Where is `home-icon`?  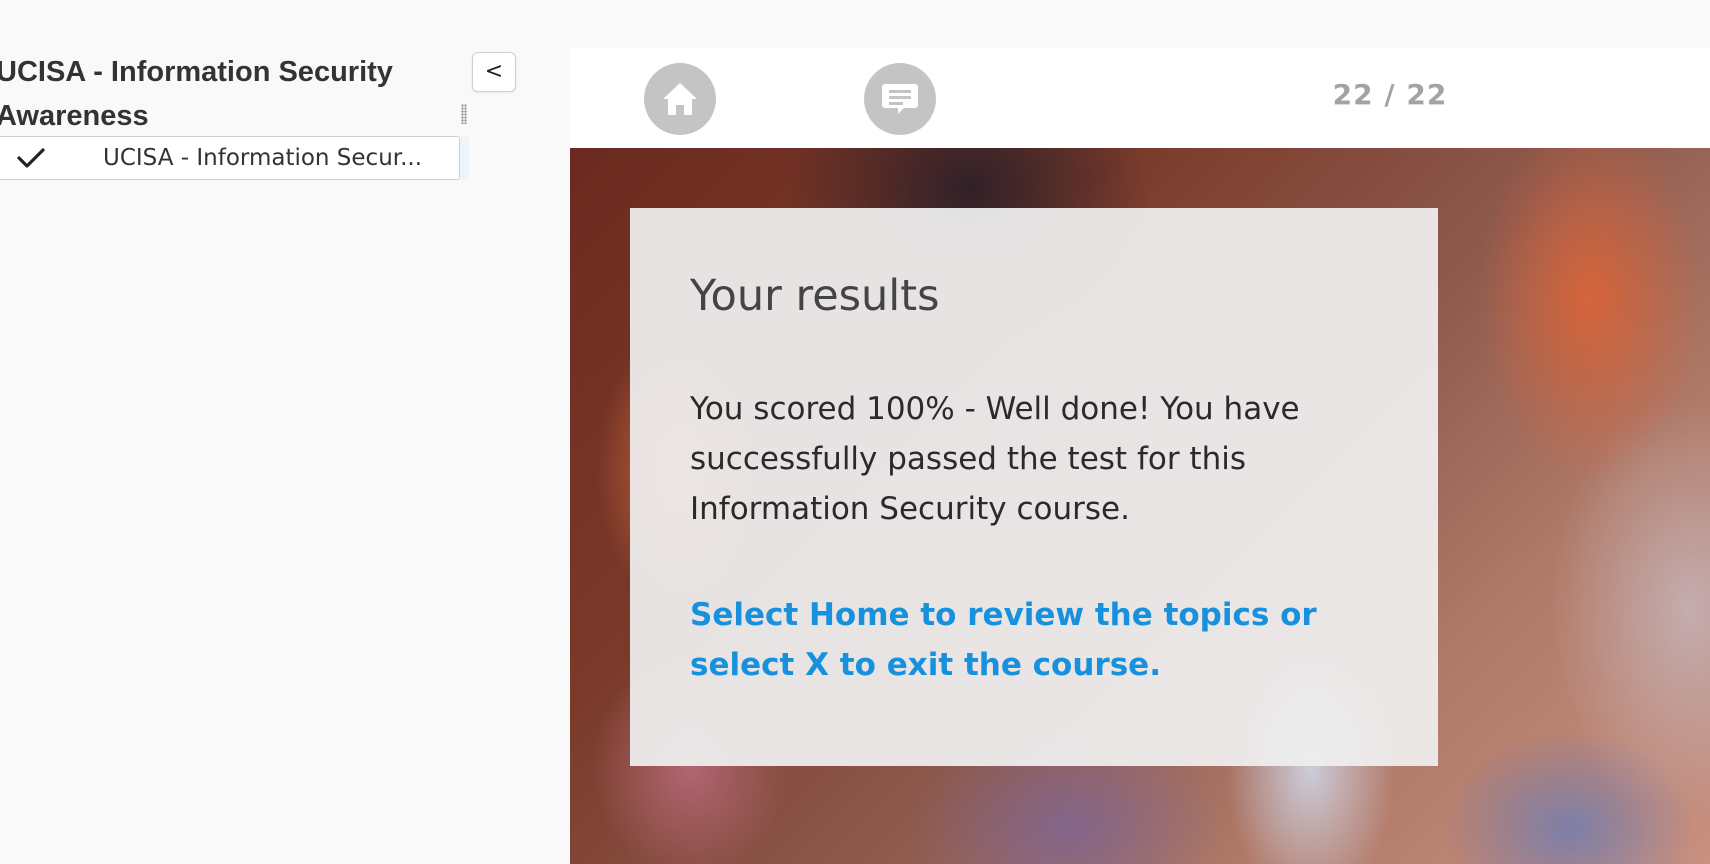
home-icon is located at coordinates (680, 99).